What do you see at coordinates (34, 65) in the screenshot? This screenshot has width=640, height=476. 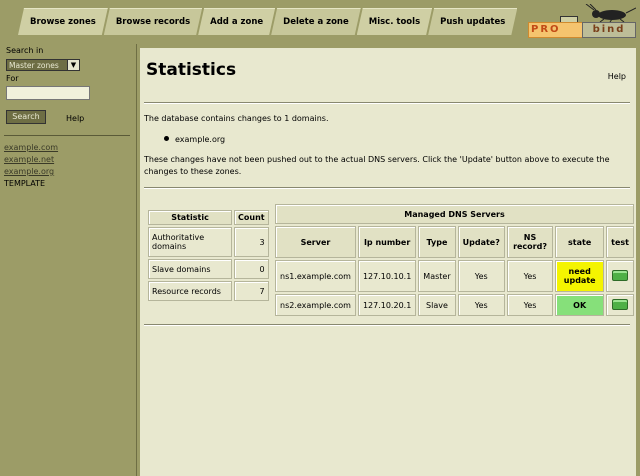 I see `zone-type-selected: Master zones` at bounding box center [34, 65].